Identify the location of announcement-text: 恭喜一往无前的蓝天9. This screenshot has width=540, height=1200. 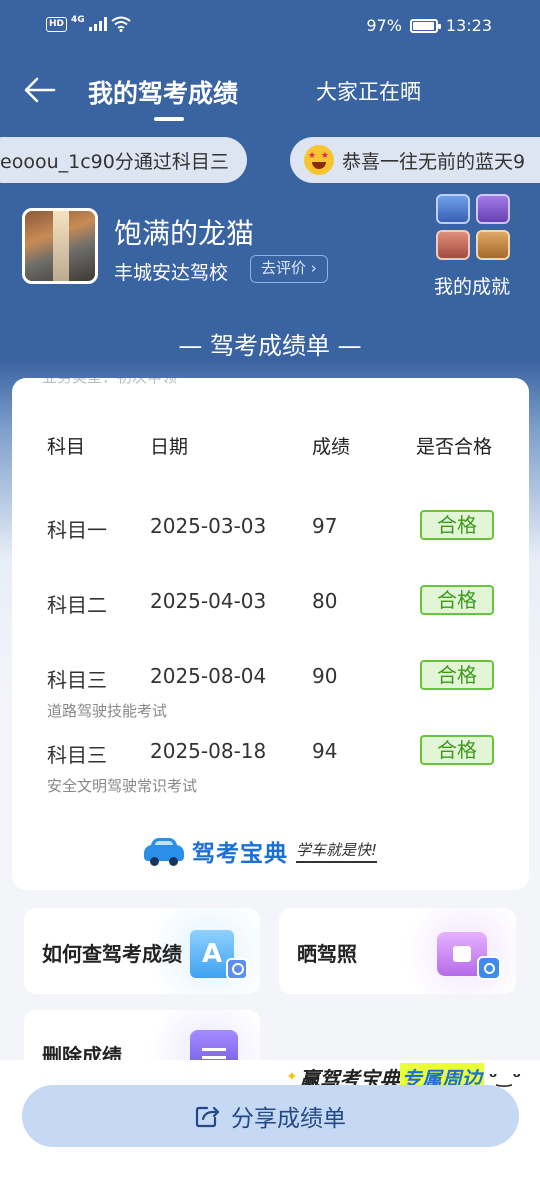
(434, 161).